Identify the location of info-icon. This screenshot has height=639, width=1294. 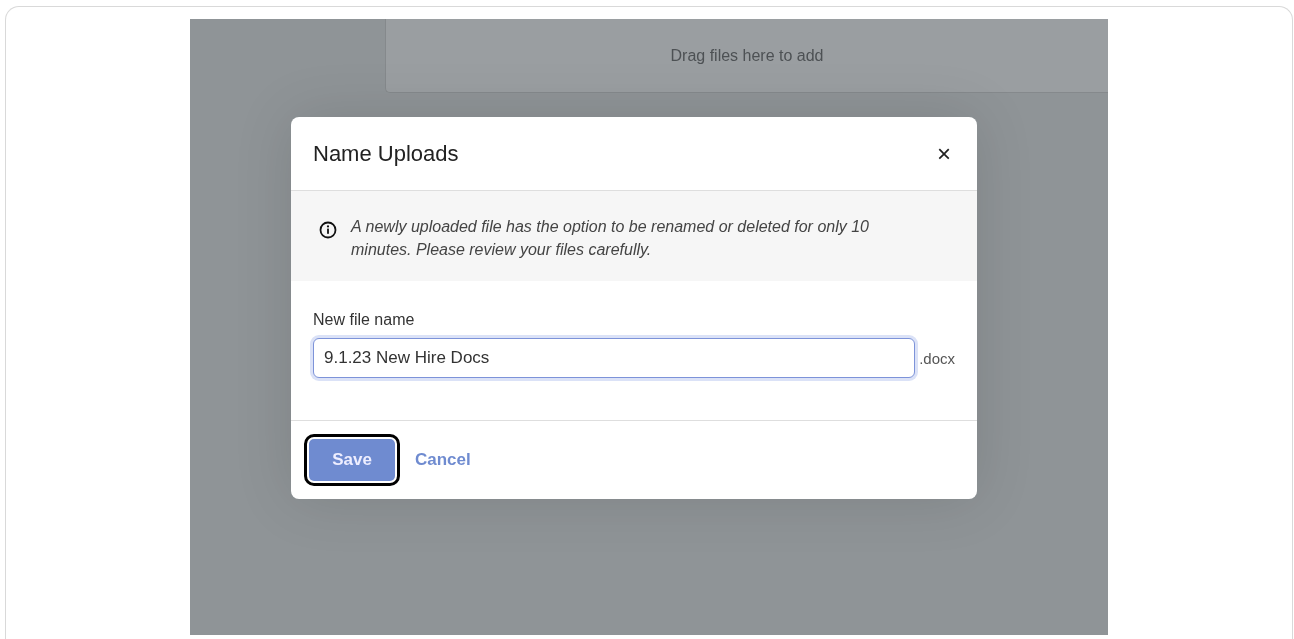
(328, 230).